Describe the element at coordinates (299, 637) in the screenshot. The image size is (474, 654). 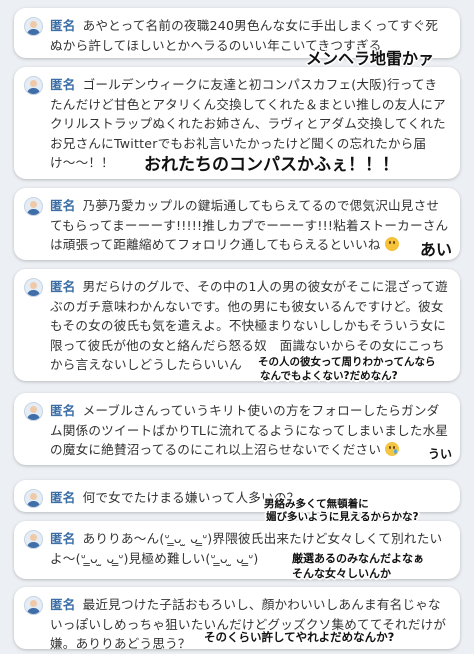
I see `caption-overlay: そのくらい許してやれよだめなんか?` at that location.